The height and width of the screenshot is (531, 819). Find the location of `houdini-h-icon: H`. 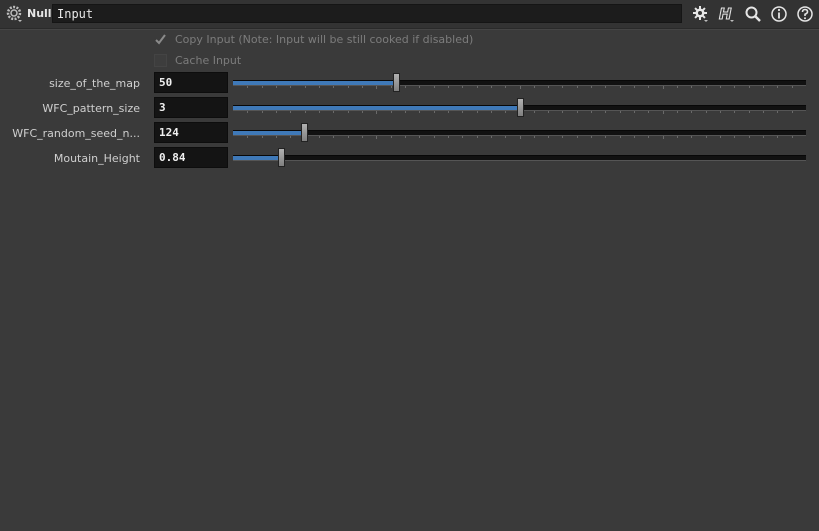

houdini-h-icon: H is located at coordinates (726, 14).